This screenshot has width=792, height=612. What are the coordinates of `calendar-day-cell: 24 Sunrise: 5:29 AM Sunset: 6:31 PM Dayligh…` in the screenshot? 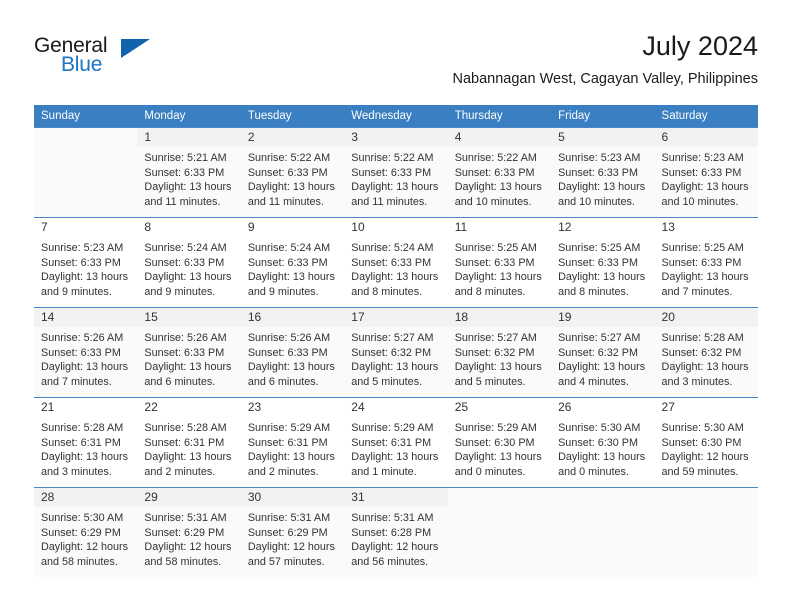 It's located at (396, 442).